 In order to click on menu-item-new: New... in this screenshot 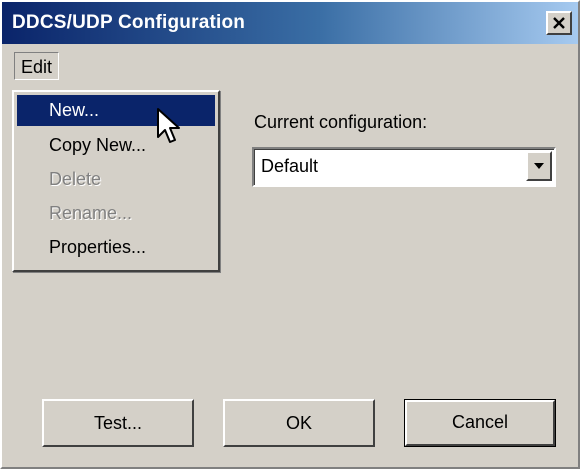, I will do `click(116, 110)`.